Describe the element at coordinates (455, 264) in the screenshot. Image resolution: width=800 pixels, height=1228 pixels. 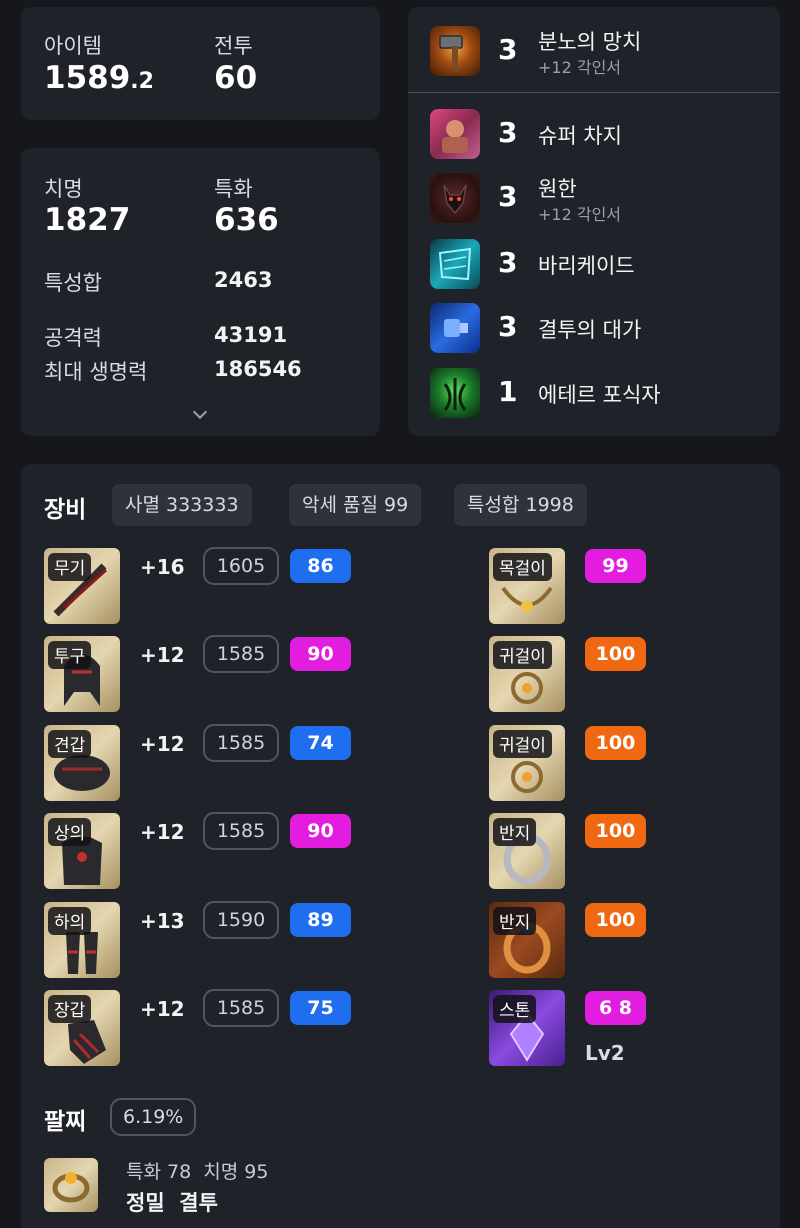
I see `barricade-icon` at that location.